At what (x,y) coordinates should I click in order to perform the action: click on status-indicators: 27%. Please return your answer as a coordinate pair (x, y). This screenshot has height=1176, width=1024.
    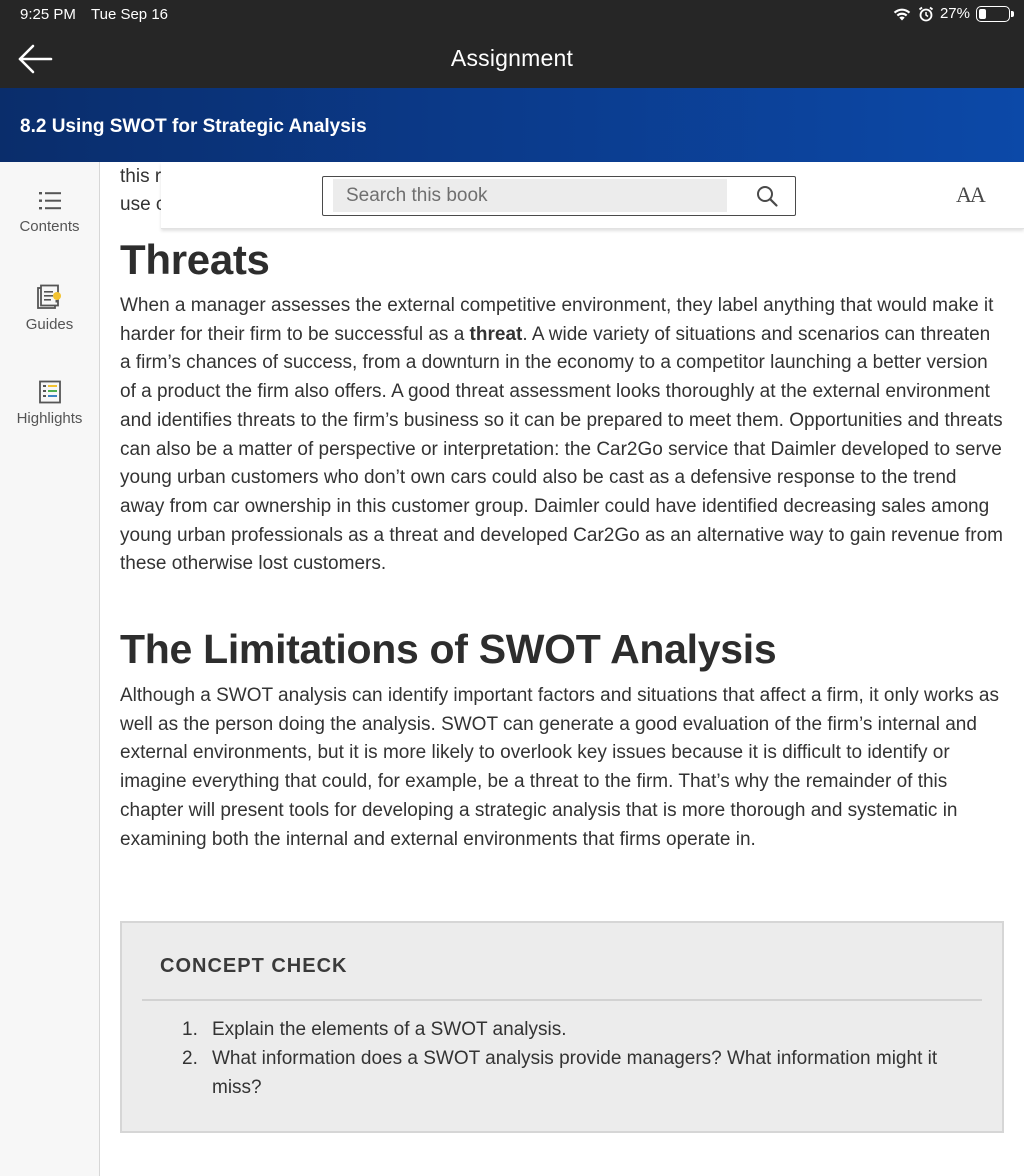
    Looking at the image, I should click on (953, 13).